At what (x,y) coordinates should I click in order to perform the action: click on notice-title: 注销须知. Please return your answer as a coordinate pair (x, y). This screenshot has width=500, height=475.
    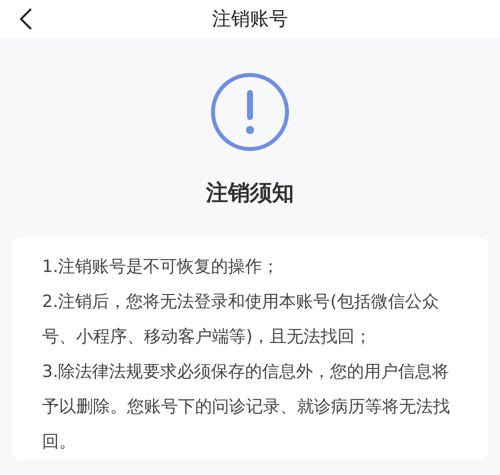
    Looking at the image, I should click on (250, 194).